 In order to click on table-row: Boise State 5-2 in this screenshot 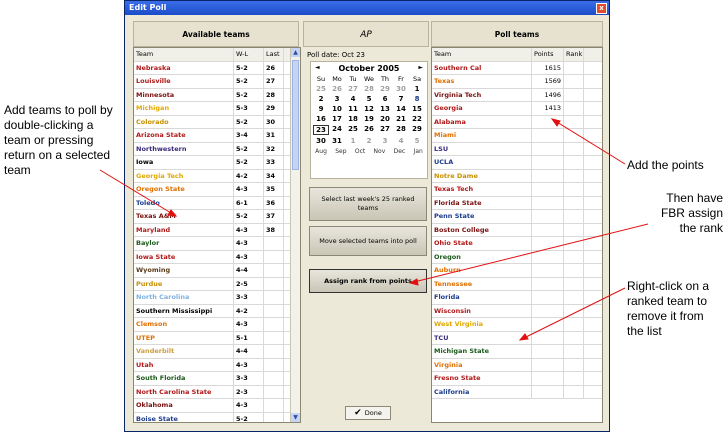, I will do `click(217, 417)`.